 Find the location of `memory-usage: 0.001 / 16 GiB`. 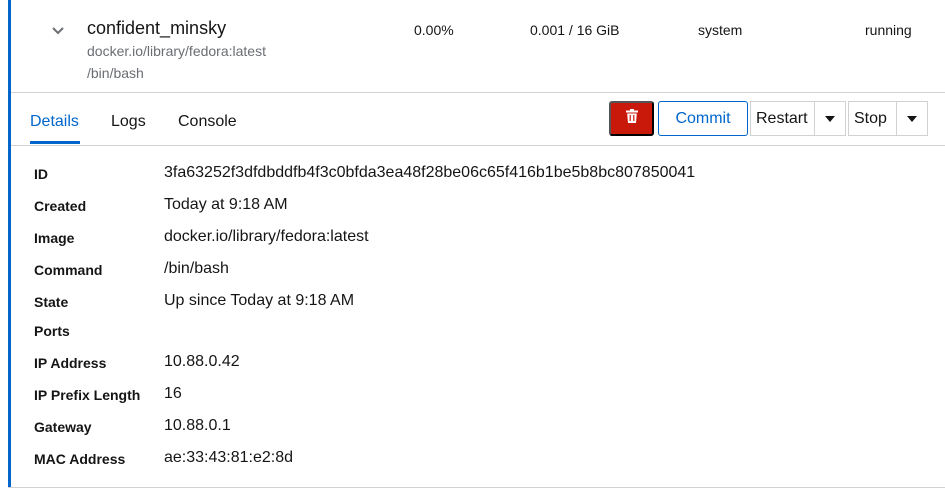

memory-usage: 0.001 / 16 GiB is located at coordinates (575, 30).